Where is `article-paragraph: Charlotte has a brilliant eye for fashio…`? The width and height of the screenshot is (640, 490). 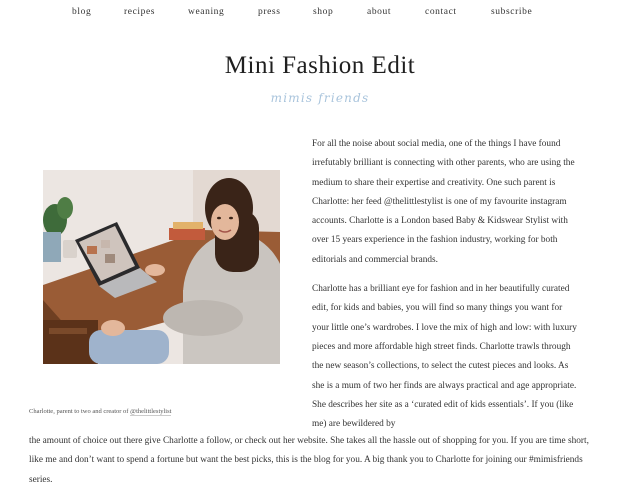 article-paragraph: Charlotte has a brilliant eye for fashio… is located at coordinates (444, 357).